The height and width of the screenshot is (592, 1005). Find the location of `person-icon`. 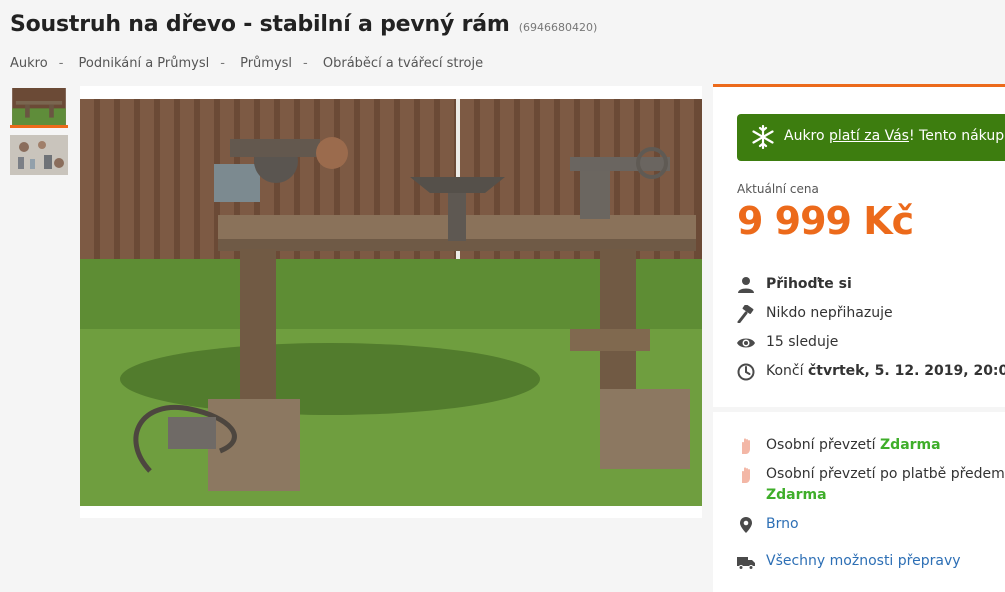

person-icon is located at coordinates (746, 285).